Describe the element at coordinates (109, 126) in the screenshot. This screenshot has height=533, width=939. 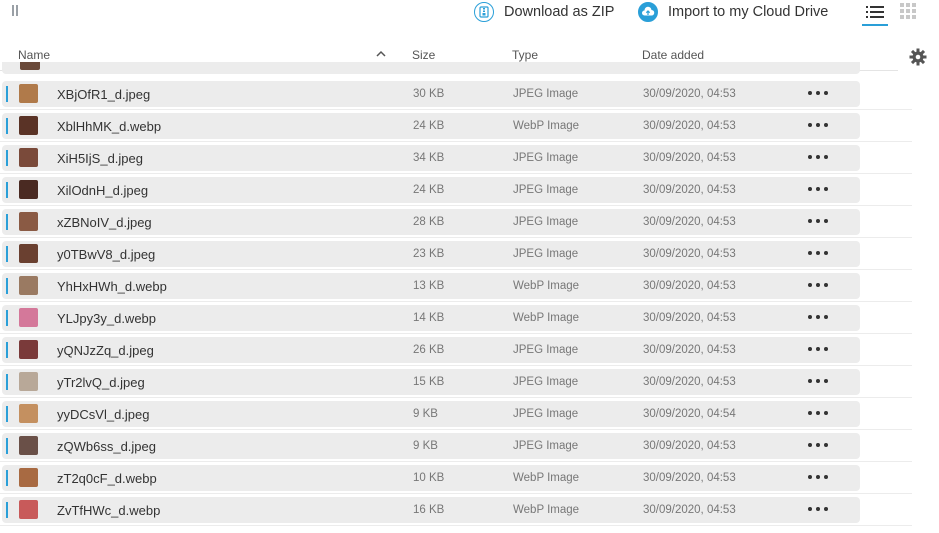
I see `file-name: XblHhMK_d.webp` at that location.